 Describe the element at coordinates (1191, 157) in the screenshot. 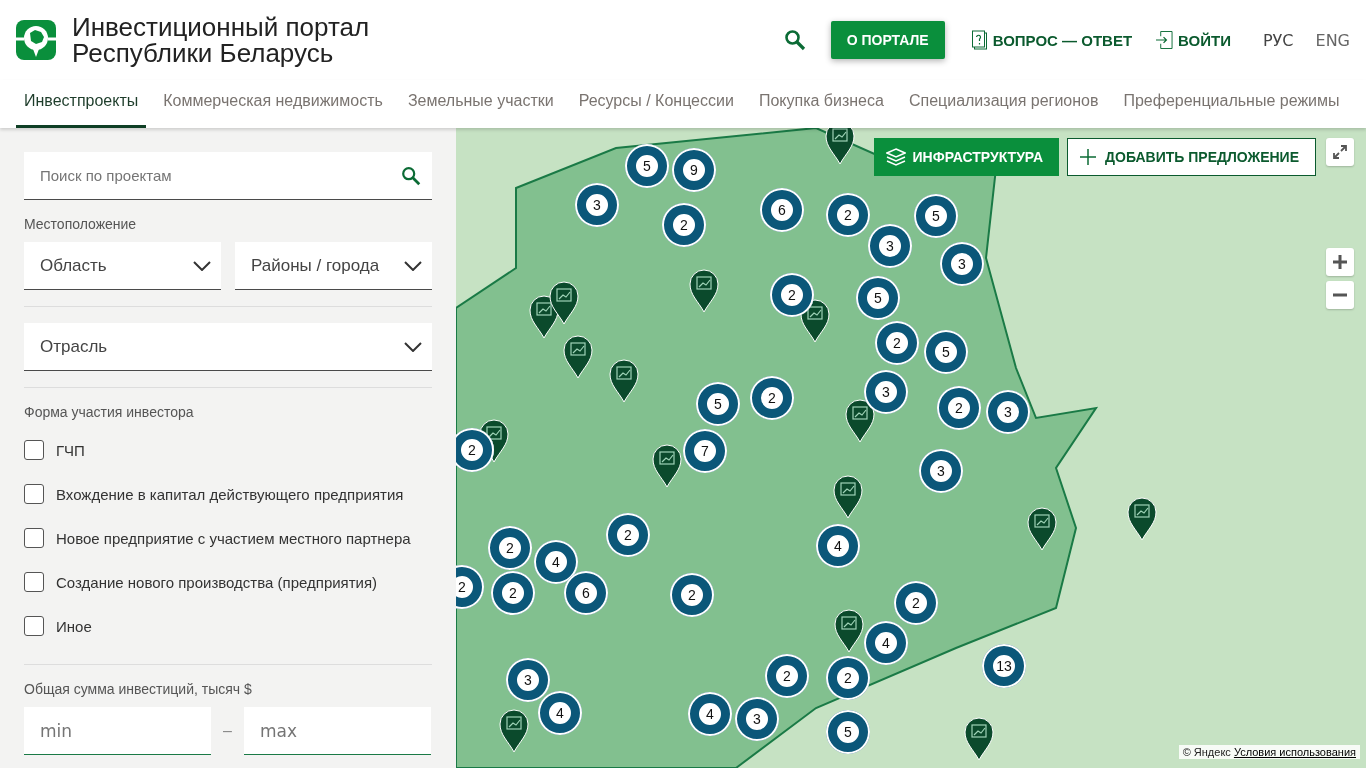

I see `add-proposal-button: ДОБАВИТЬ ПРЕДЛОЖЕНИЕ` at that location.